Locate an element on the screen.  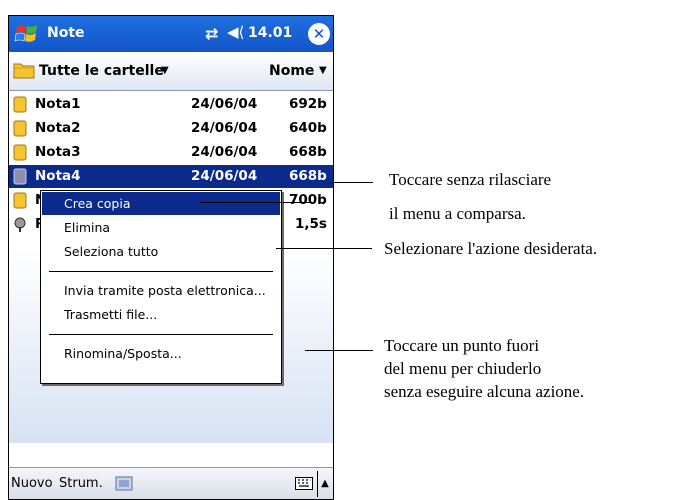
tools-menu: Strum. is located at coordinates (81, 483).